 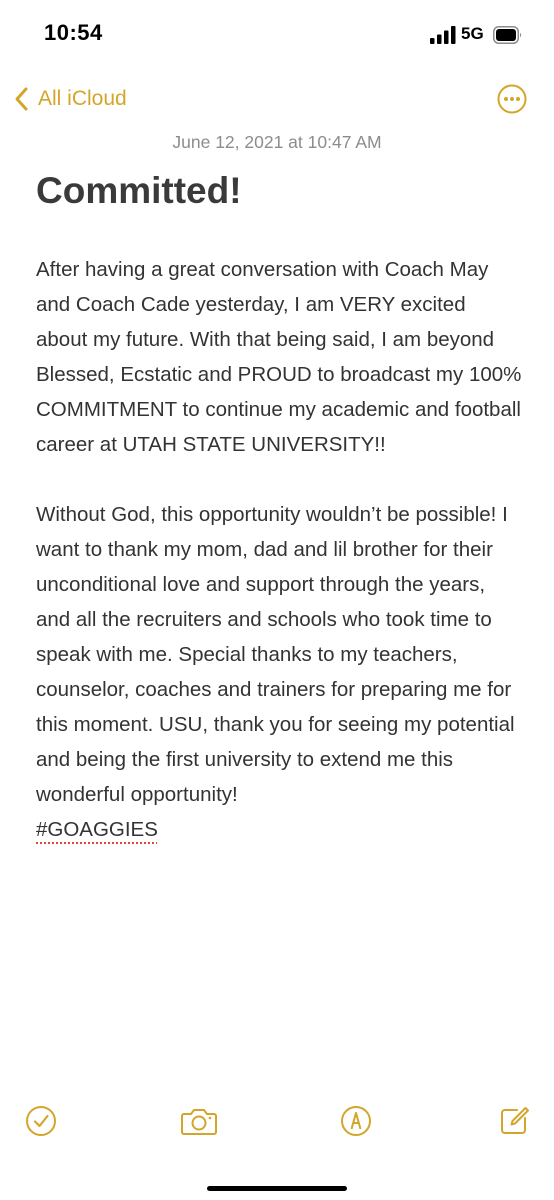 I want to click on chevron-left-icon, so click(x=21, y=99).